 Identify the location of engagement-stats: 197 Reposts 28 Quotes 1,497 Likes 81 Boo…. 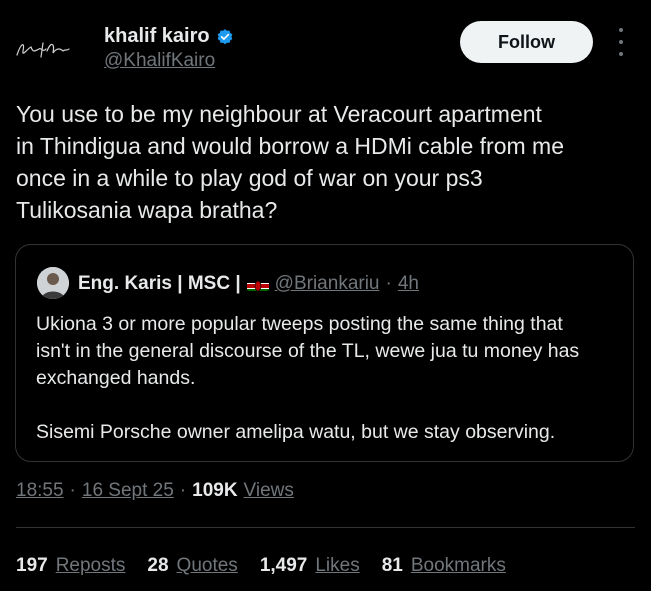
(272, 566).